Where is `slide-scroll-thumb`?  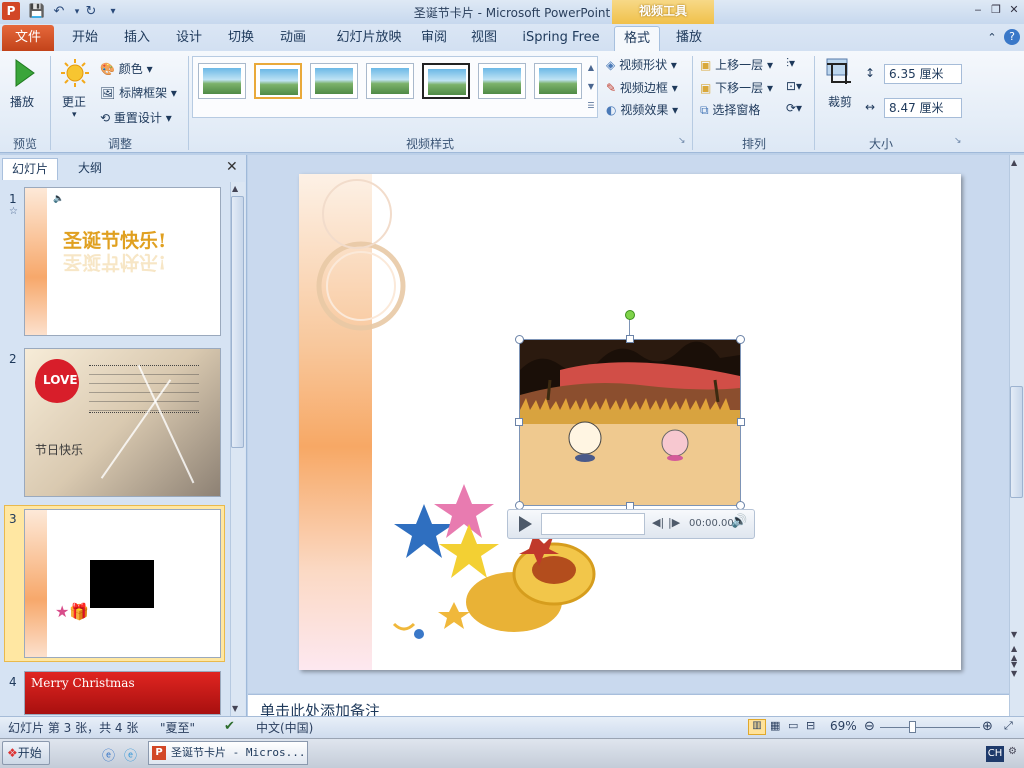 slide-scroll-thumb is located at coordinates (1016, 442).